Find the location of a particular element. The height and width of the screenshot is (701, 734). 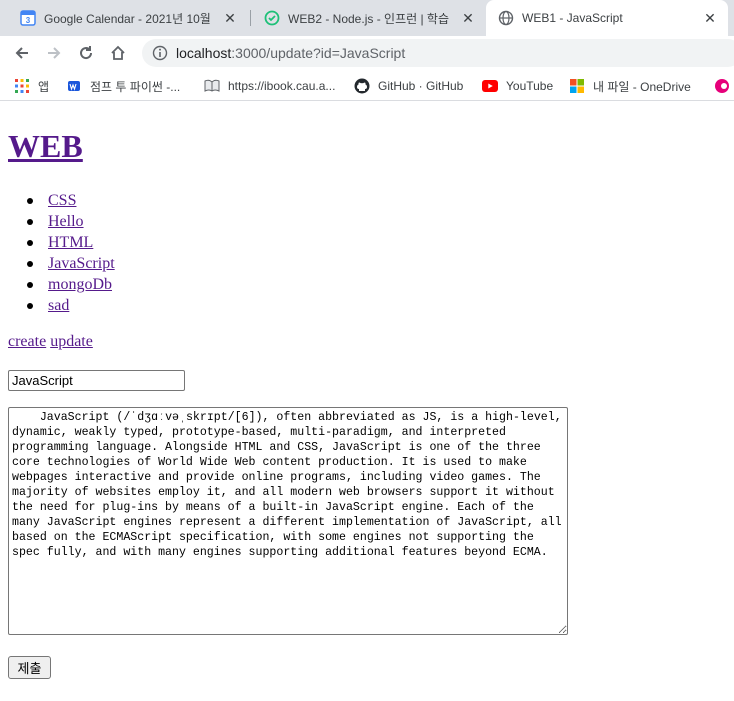

forward-arrow-icon is located at coordinates (54, 53).